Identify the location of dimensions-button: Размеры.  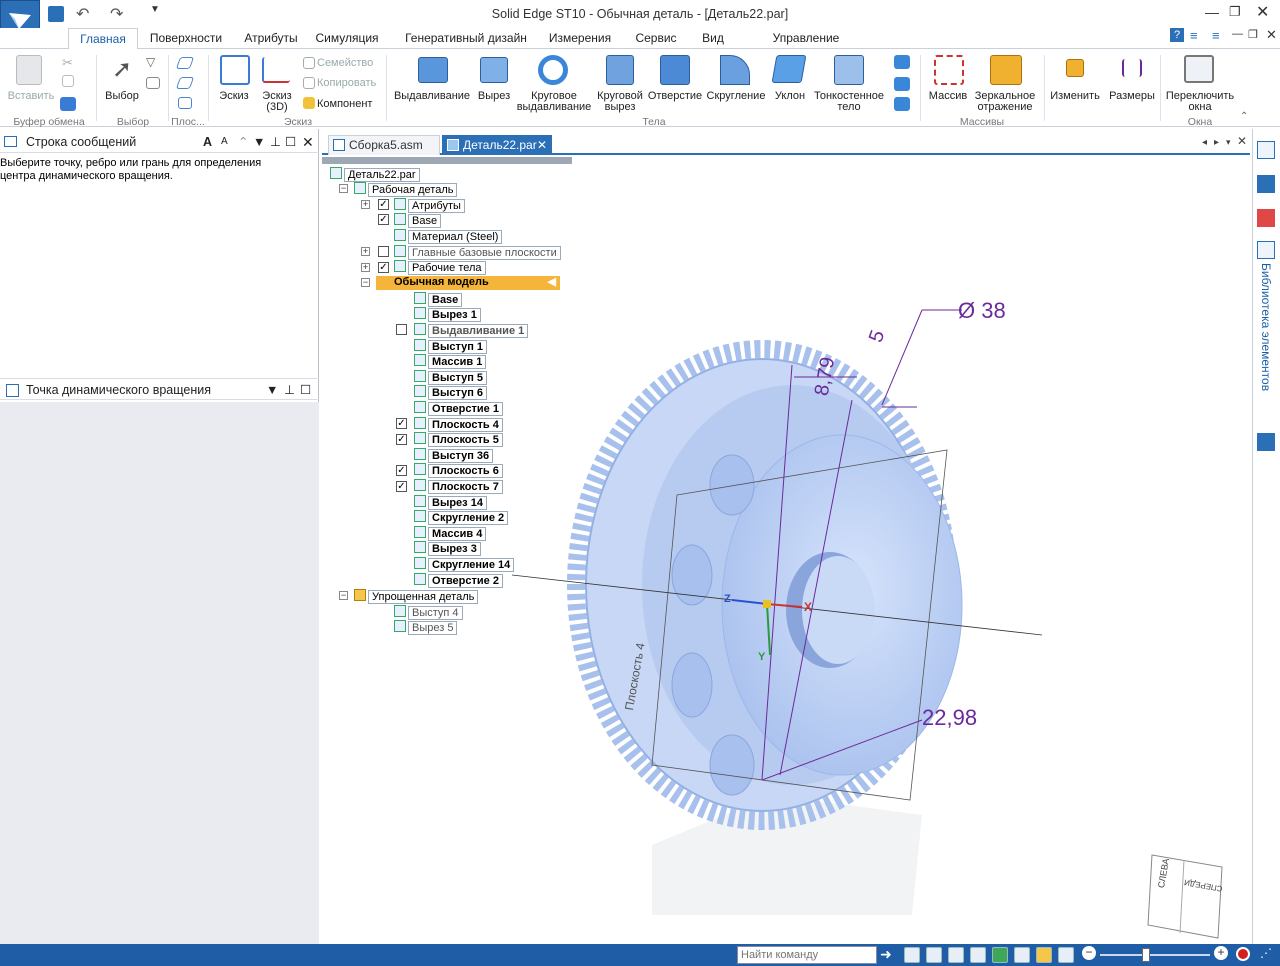
(1132, 96).